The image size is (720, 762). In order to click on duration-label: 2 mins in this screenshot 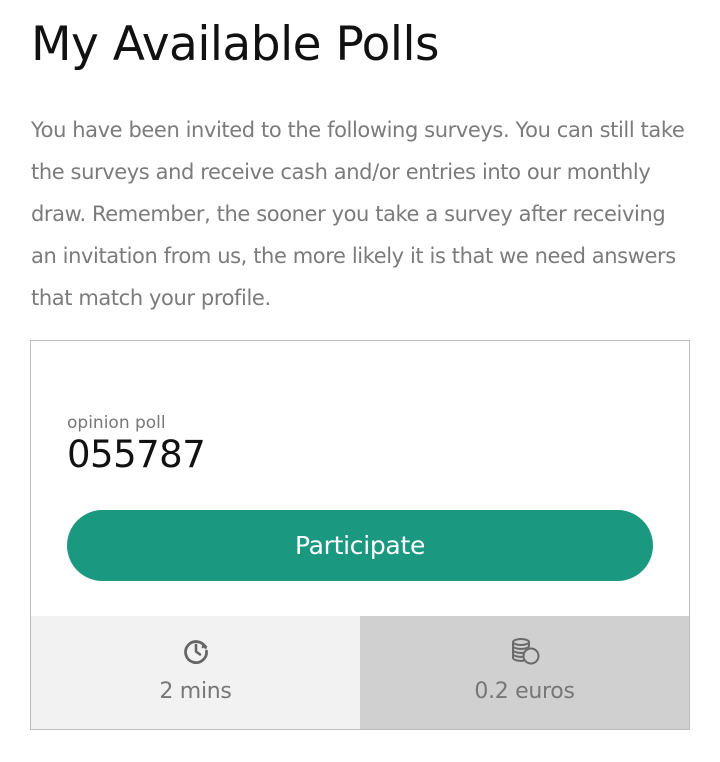, I will do `click(195, 691)`.